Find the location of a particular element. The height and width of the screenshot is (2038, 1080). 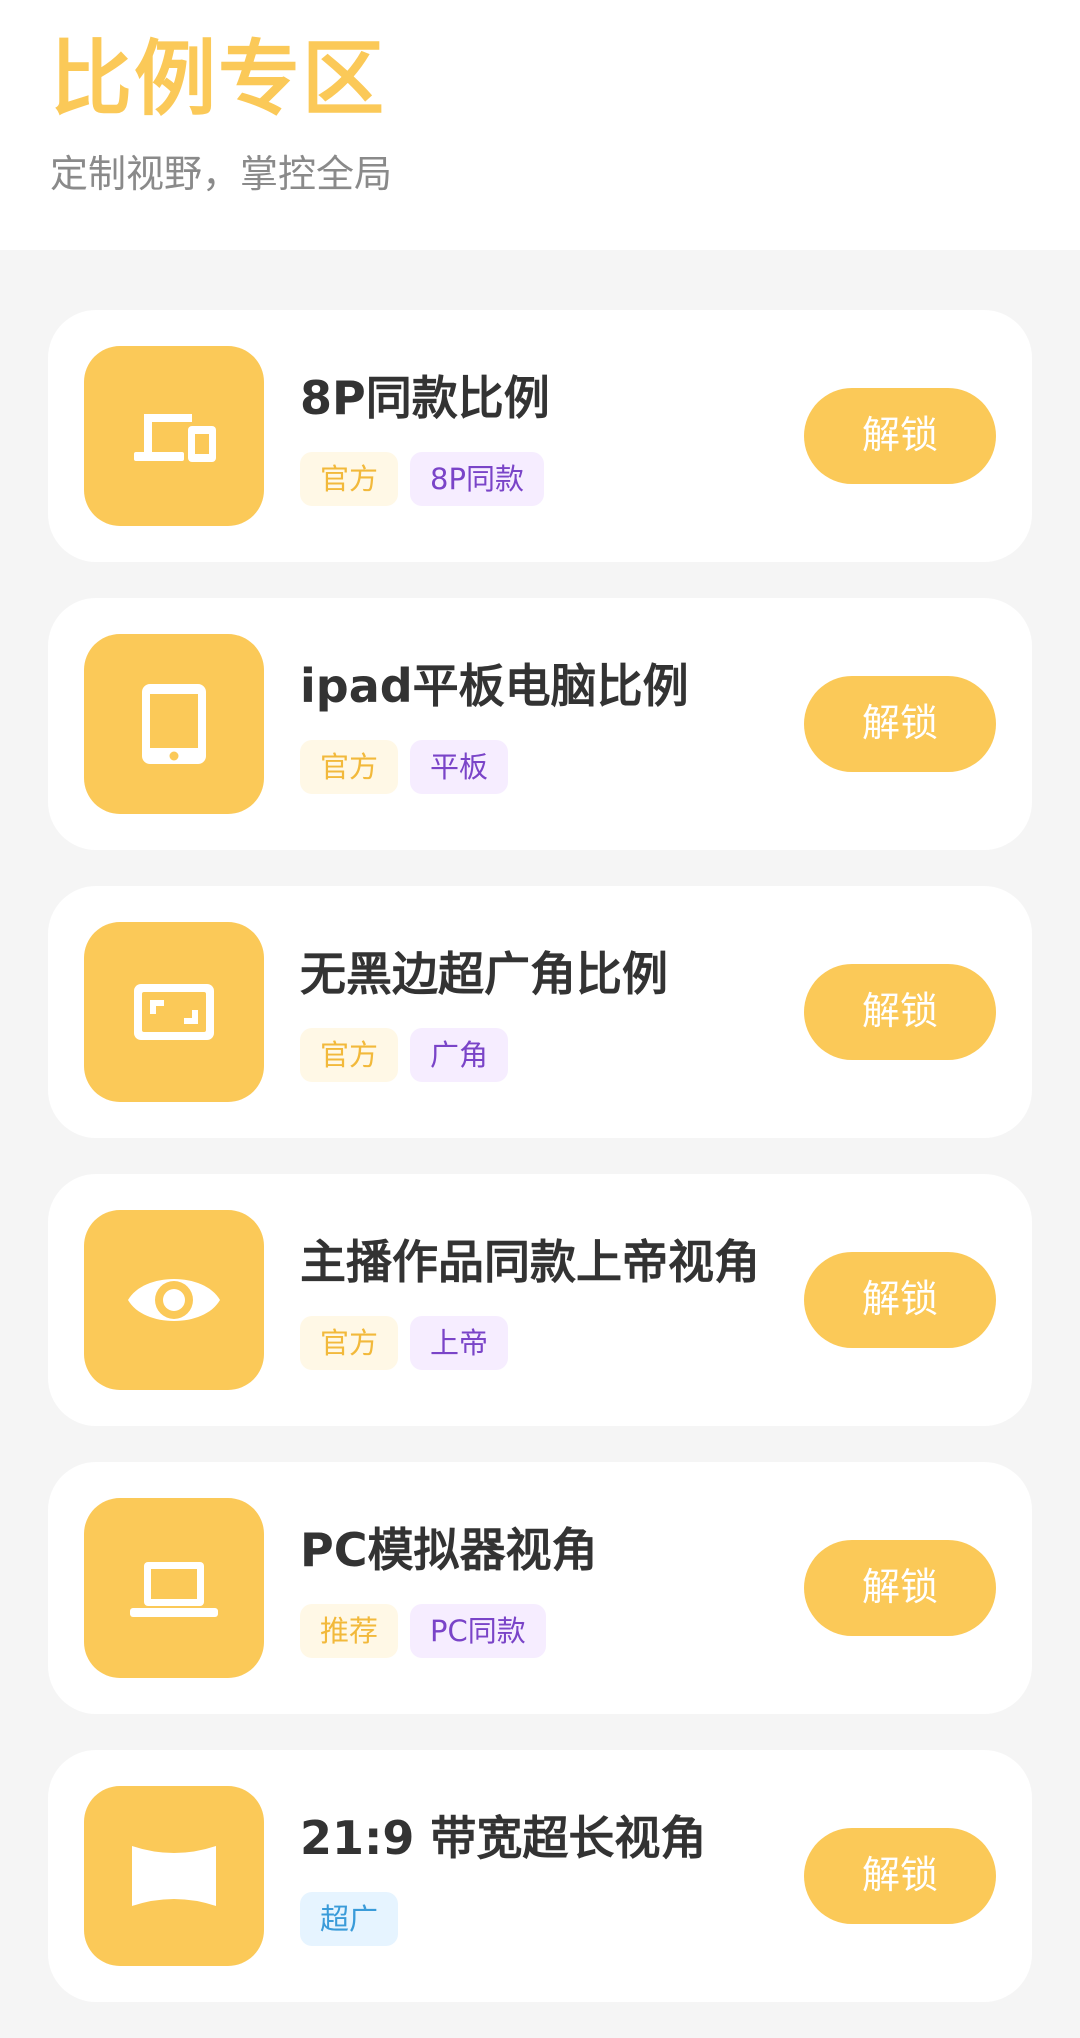

tag: 8P同款 is located at coordinates (477, 479).